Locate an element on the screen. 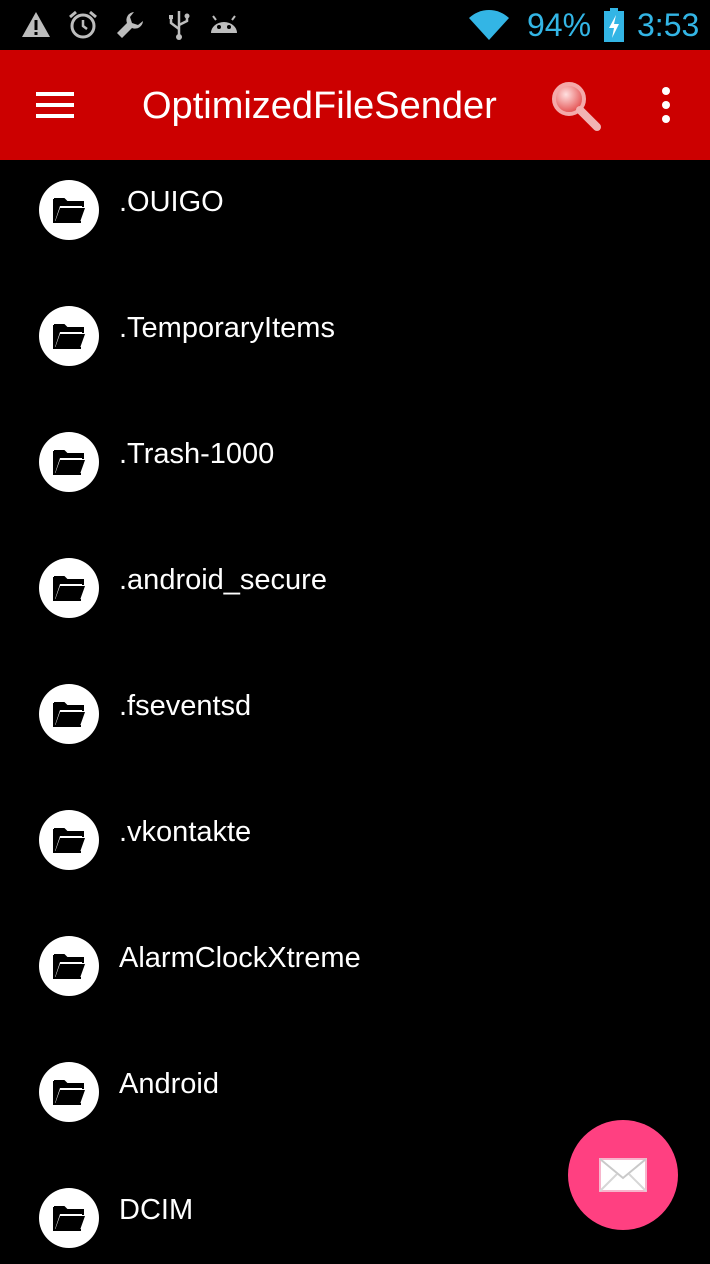  search-button is located at coordinates (576, 105).